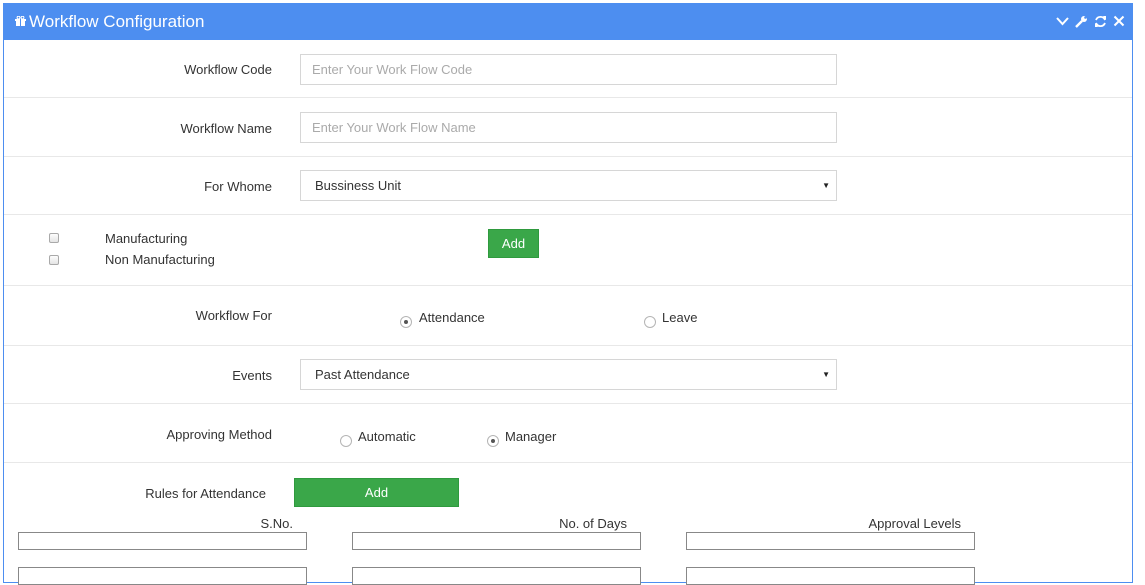 This screenshot has height=585, width=1145. I want to click on events-select: Past Attendance ▼, so click(568, 374).